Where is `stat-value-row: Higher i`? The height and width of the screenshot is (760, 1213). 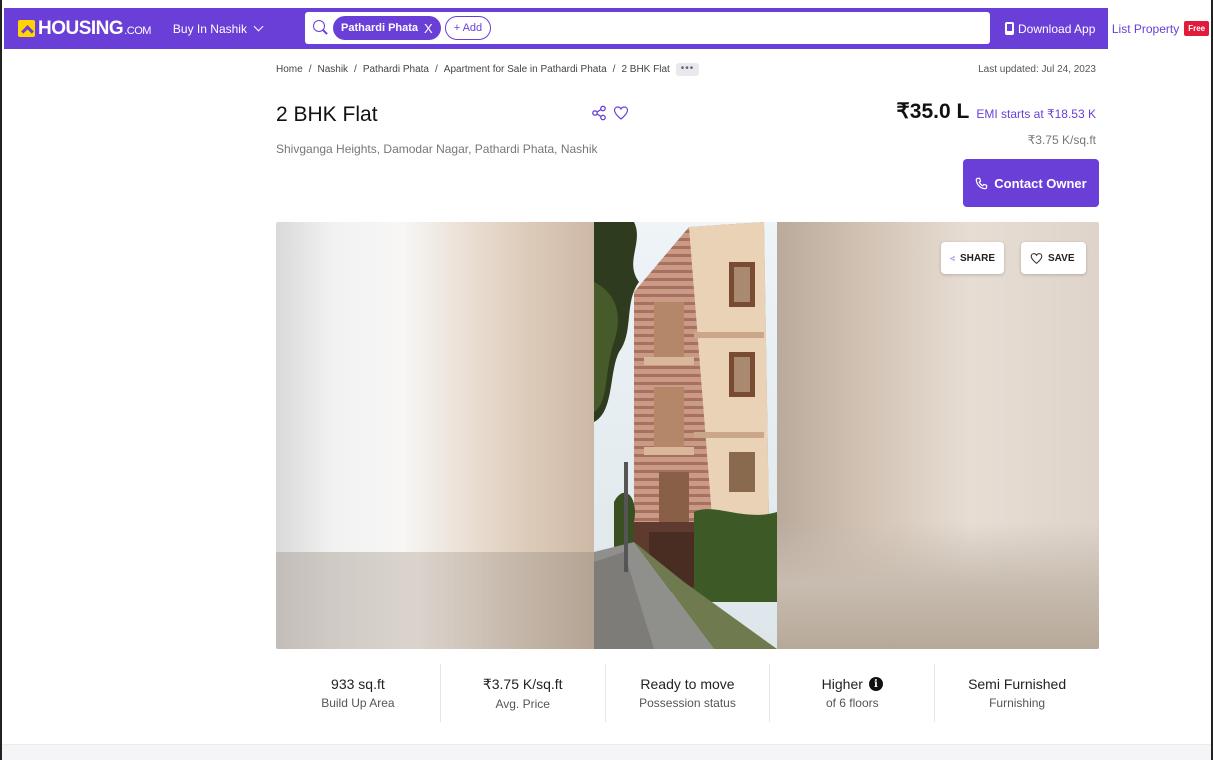 stat-value-row: Higher i is located at coordinates (852, 684).